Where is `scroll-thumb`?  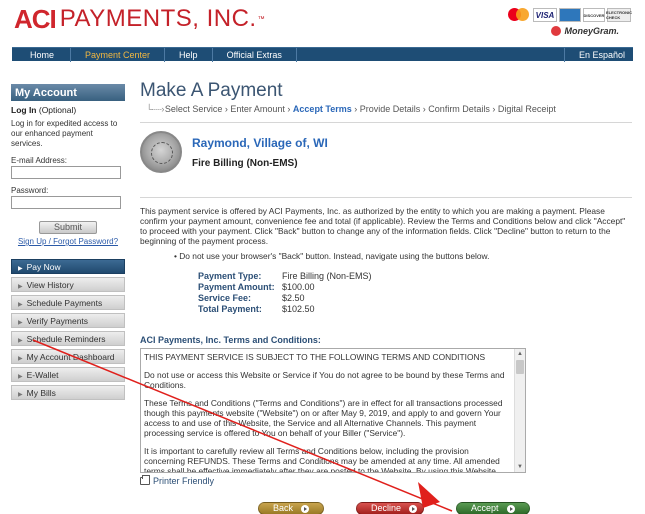 scroll-thumb is located at coordinates (520, 367).